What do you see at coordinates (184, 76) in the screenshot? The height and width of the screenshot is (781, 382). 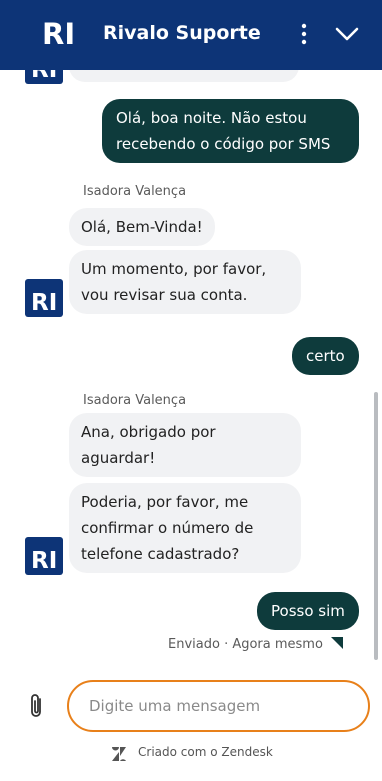 I see `previous-agent-bubble` at bounding box center [184, 76].